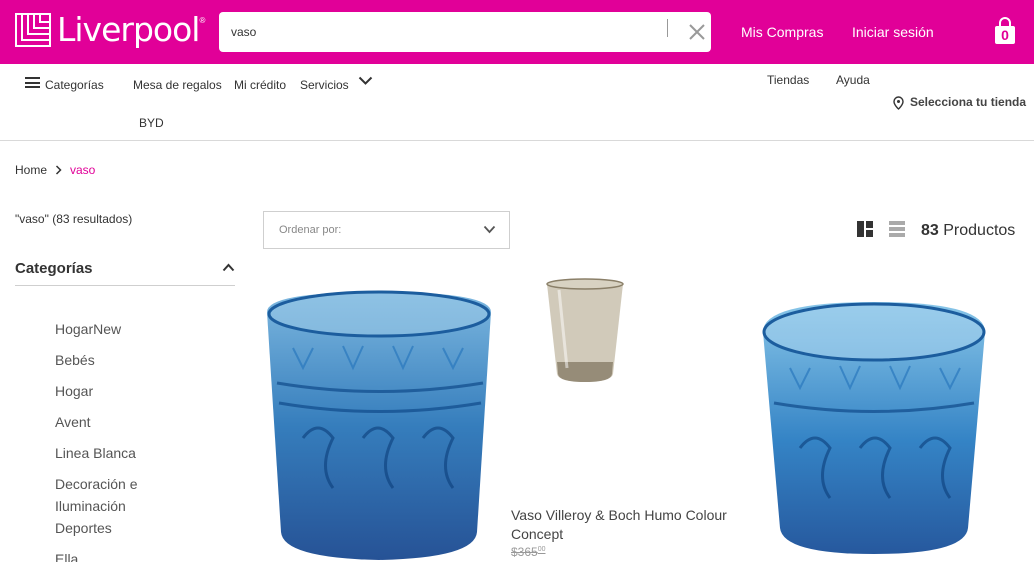 The width and height of the screenshot is (1034, 562). I want to click on chevron-up-icon, so click(228, 267).